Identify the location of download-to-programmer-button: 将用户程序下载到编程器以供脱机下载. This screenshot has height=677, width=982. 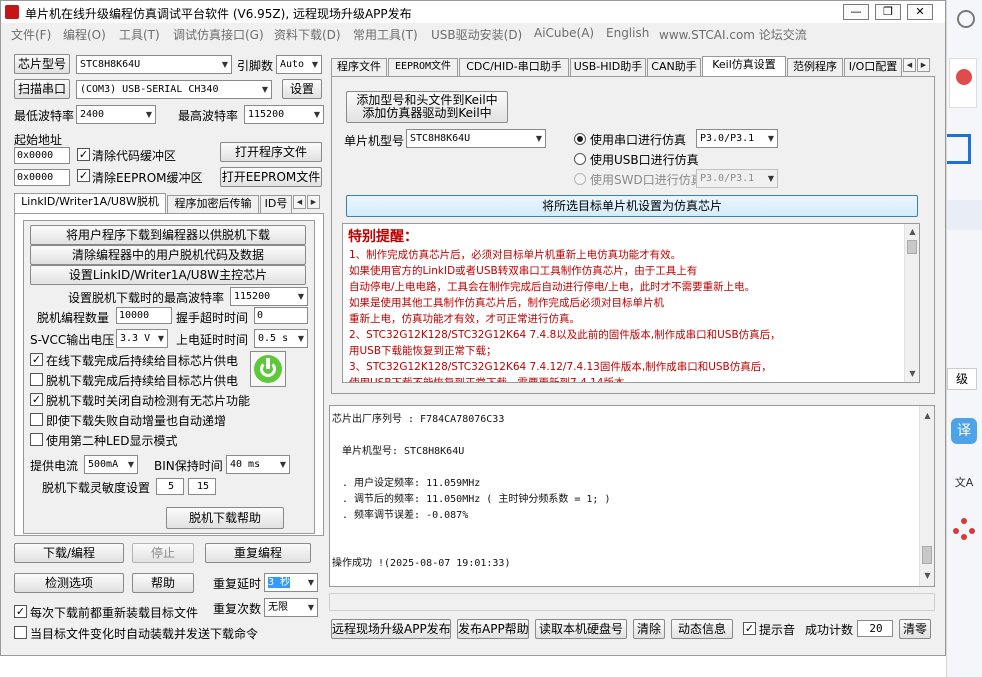
(168, 235).